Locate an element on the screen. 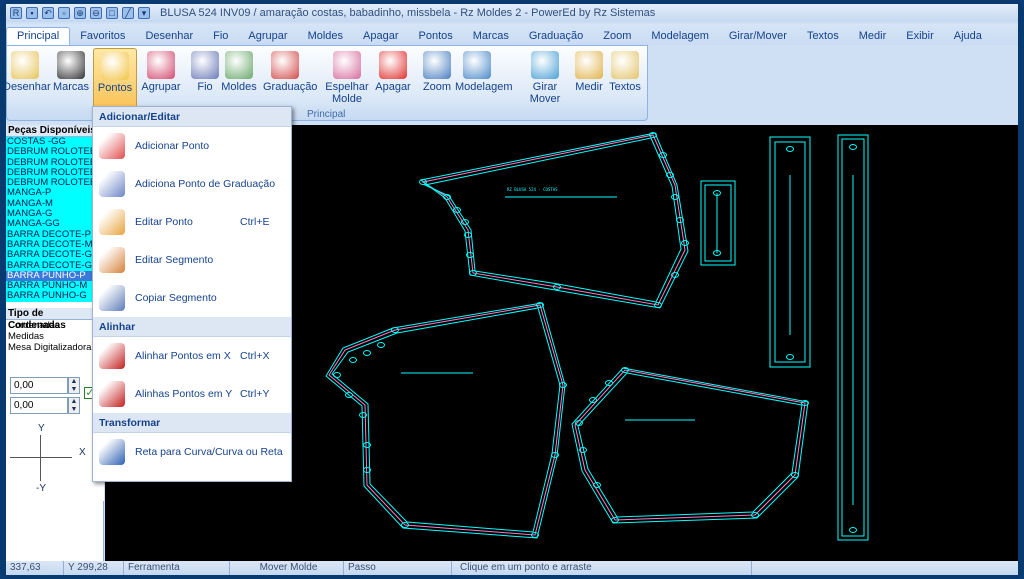  quick-line-icon: ╱ is located at coordinates (128, 13).